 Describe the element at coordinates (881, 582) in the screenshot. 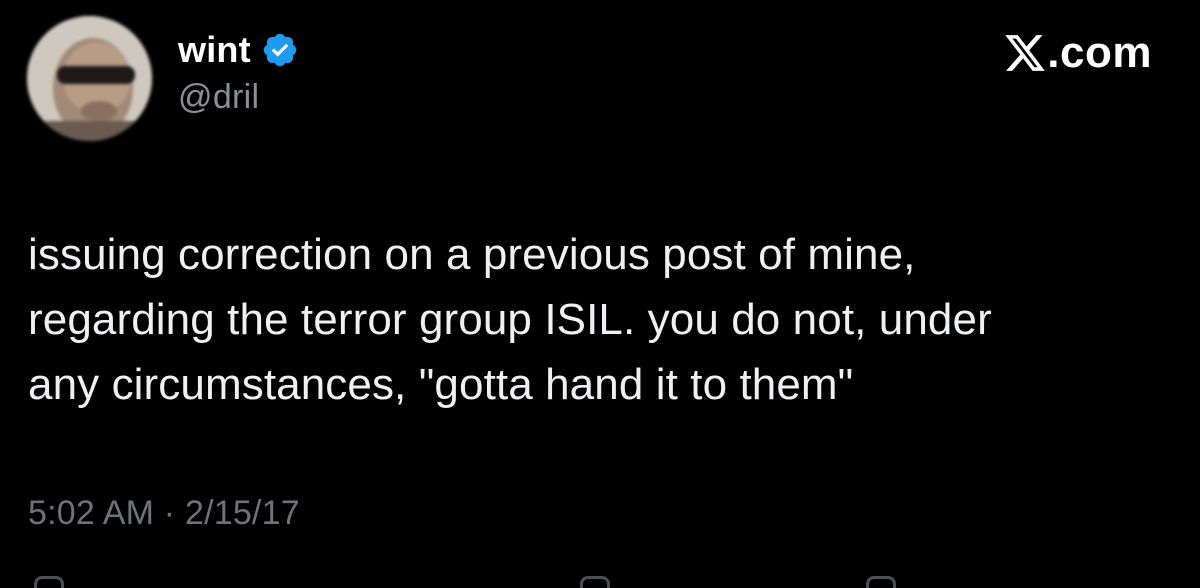

I see `like-icon` at that location.